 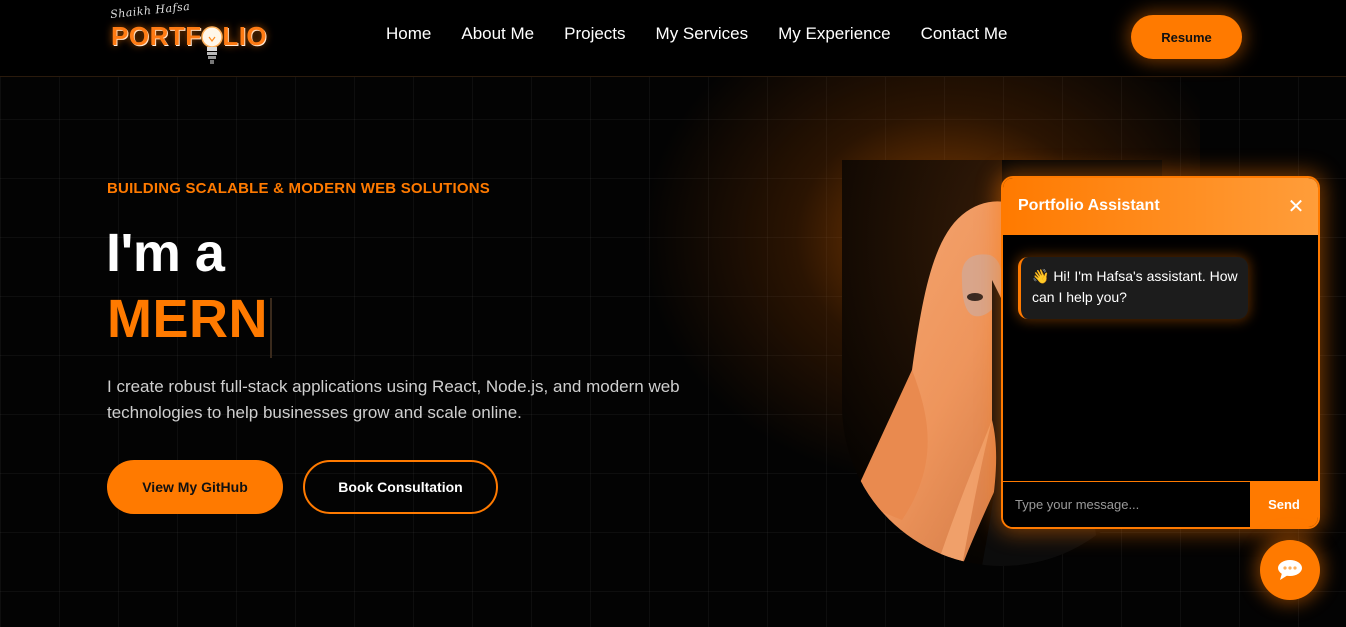 What do you see at coordinates (150, 11) in the screenshot?
I see `logo-signature: Shaikh Hafsa` at bounding box center [150, 11].